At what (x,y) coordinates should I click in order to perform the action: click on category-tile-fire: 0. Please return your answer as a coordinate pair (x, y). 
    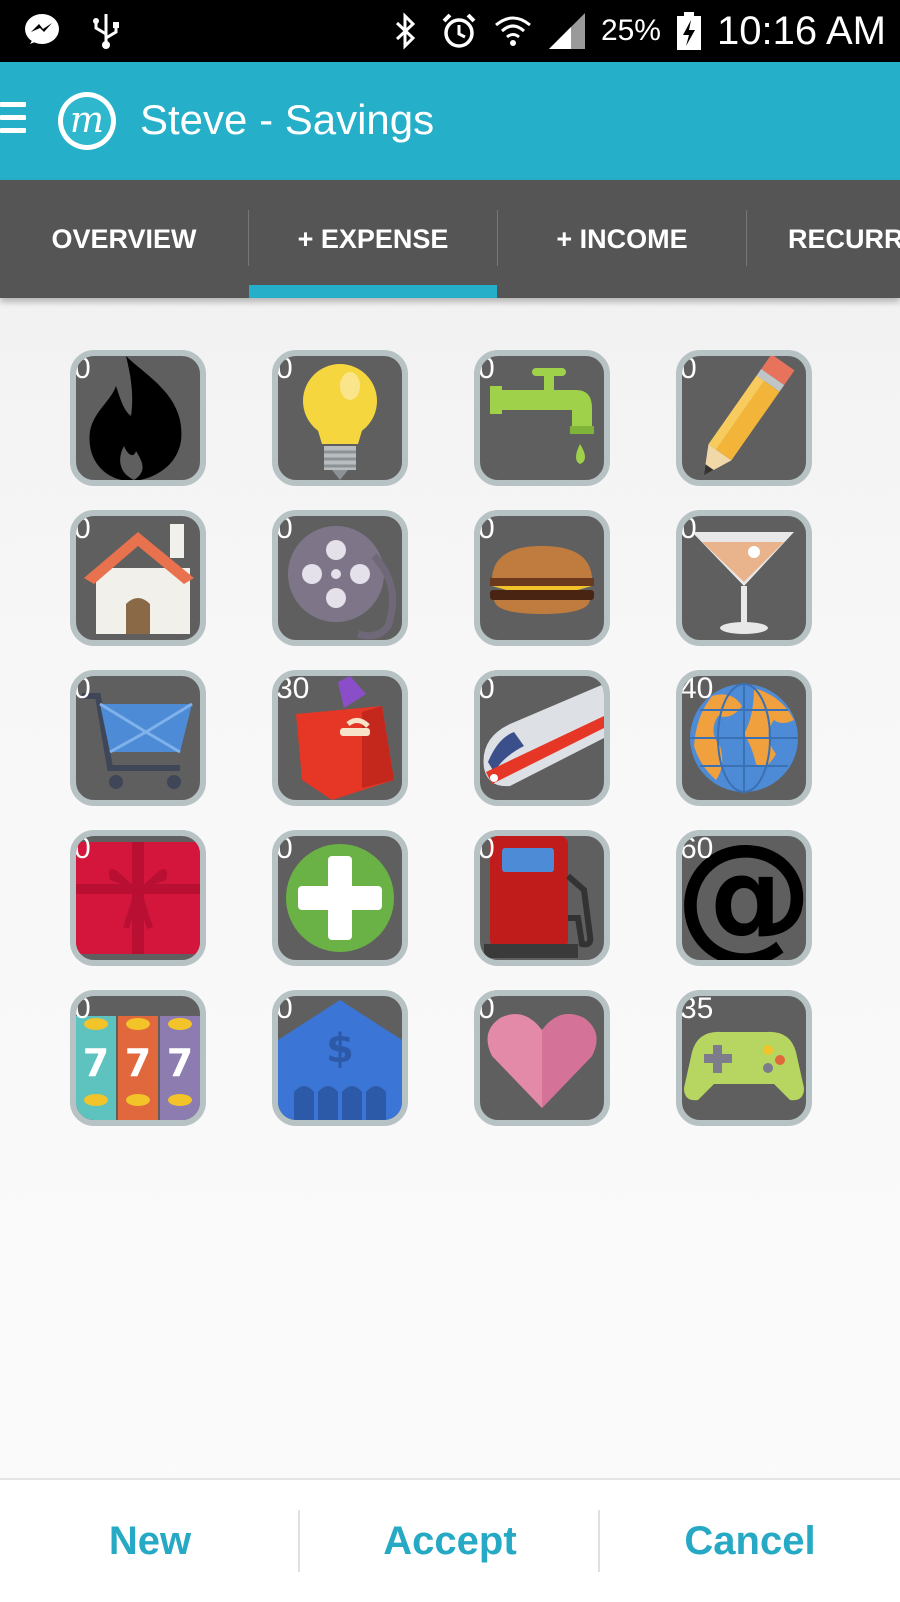
    Looking at the image, I should click on (138, 418).